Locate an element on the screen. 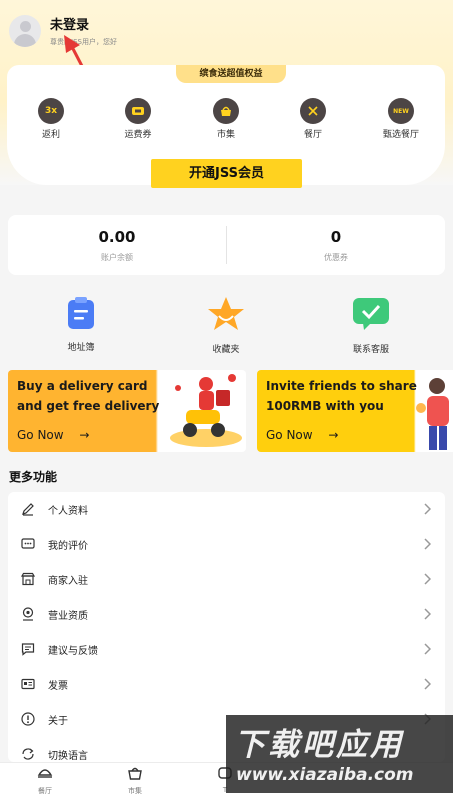 The height and width of the screenshot is (796, 453). menu-item-my-reviews: 我的评价 is located at coordinates (226, 544).